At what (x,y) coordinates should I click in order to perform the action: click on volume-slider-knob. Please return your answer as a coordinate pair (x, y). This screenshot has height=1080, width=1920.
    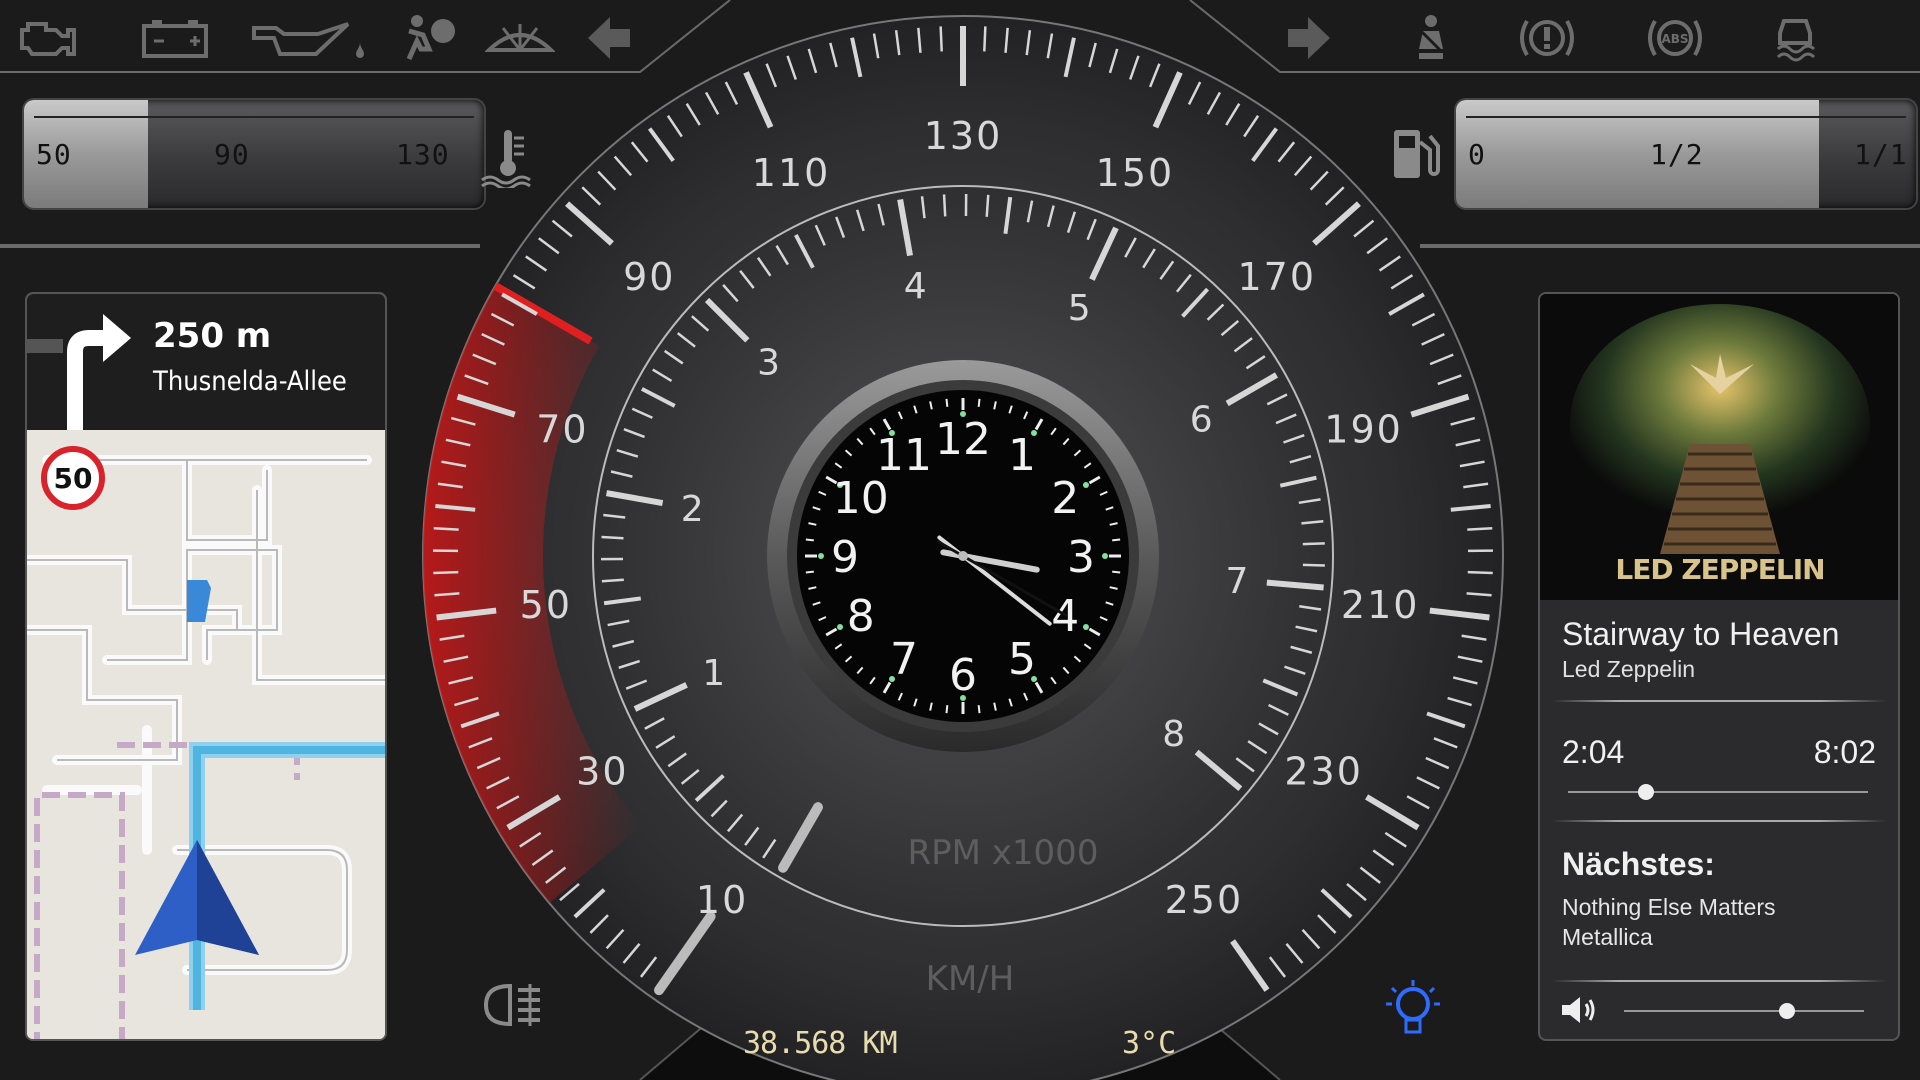
    Looking at the image, I should click on (1787, 1011).